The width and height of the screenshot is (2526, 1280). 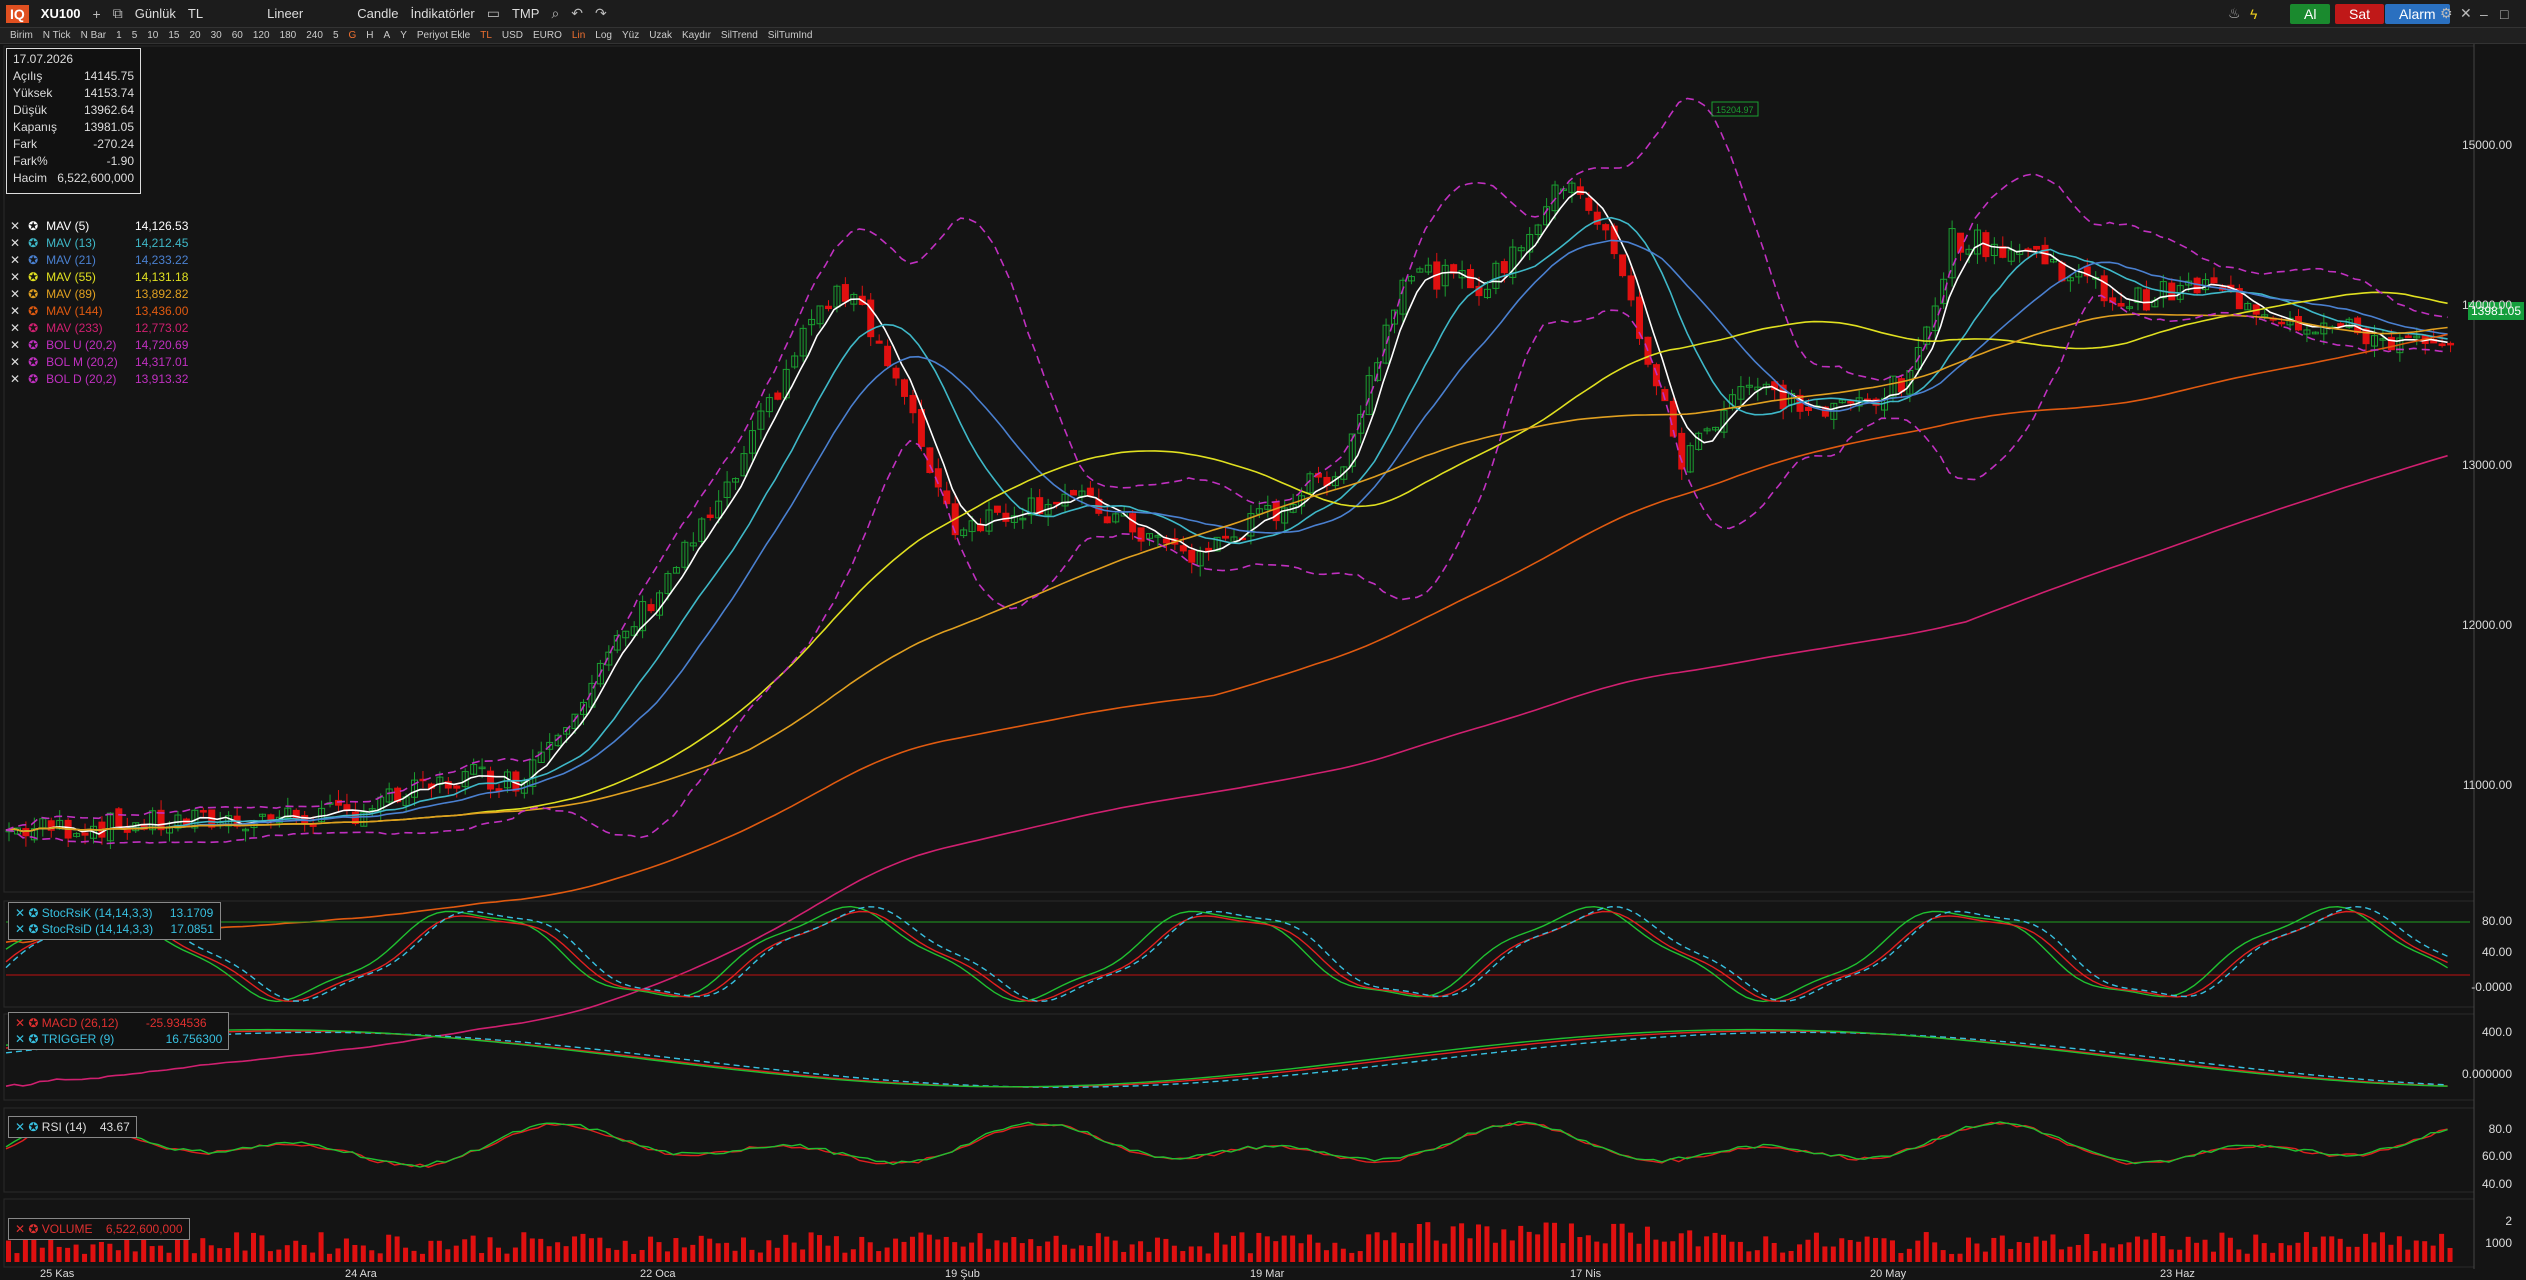 What do you see at coordinates (99, 379) in the screenshot?
I see `legend-item: ✕ ✪ BOL D (20,2) 13,913.32` at bounding box center [99, 379].